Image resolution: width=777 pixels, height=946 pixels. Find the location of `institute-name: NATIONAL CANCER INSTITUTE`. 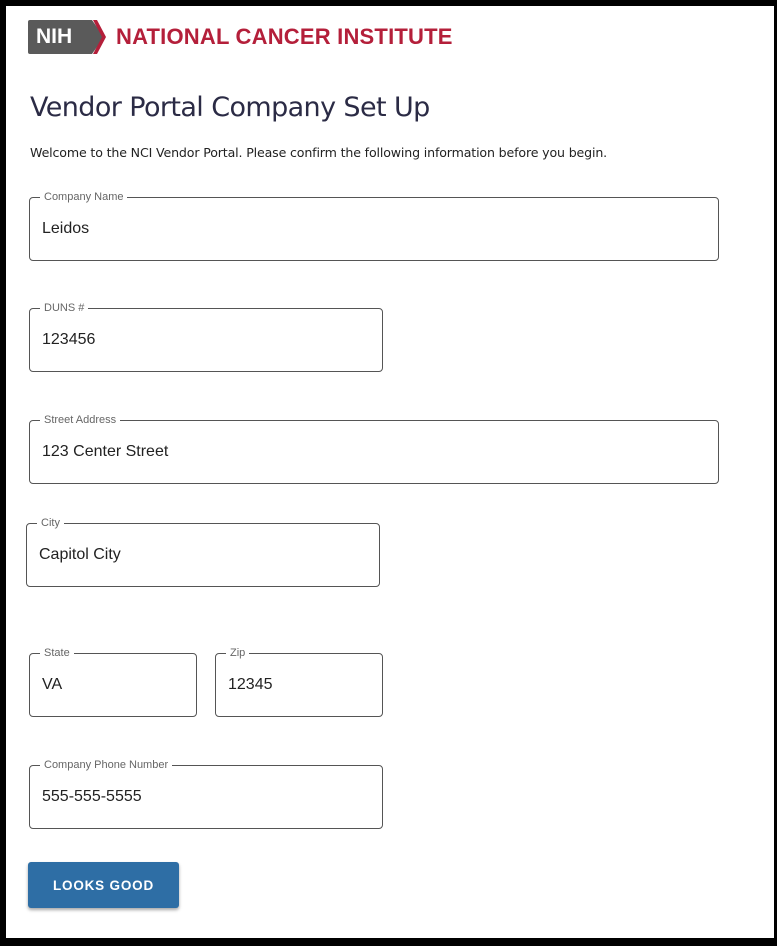

institute-name: NATIONAL CANCER INSTITUTE is located at coordinates (284, 36).